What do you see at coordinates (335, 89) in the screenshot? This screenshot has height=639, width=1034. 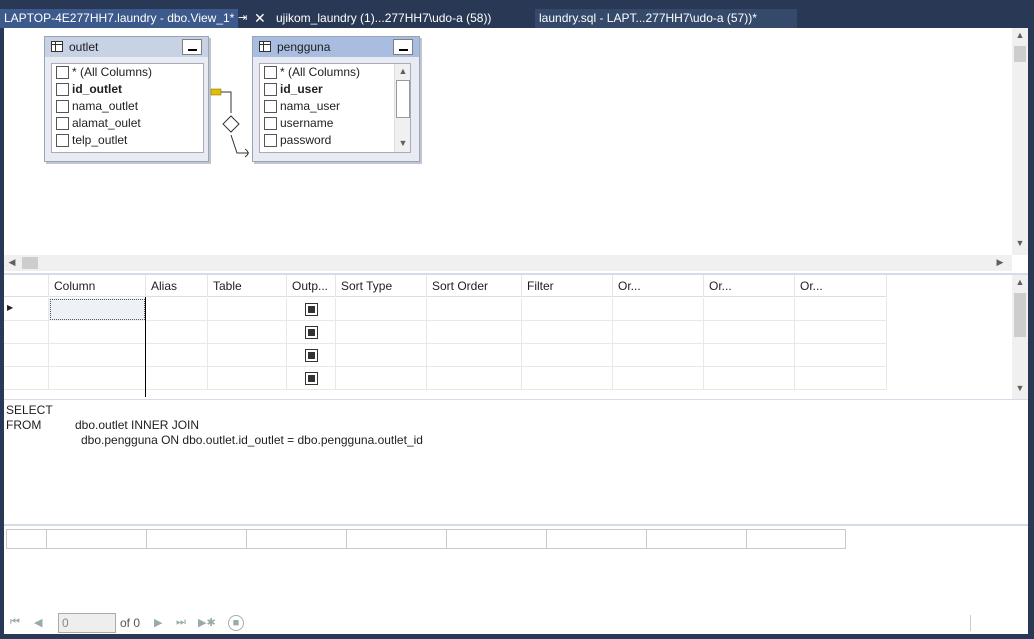 I see `column-row: id_user` at bounding box center [335, 89].